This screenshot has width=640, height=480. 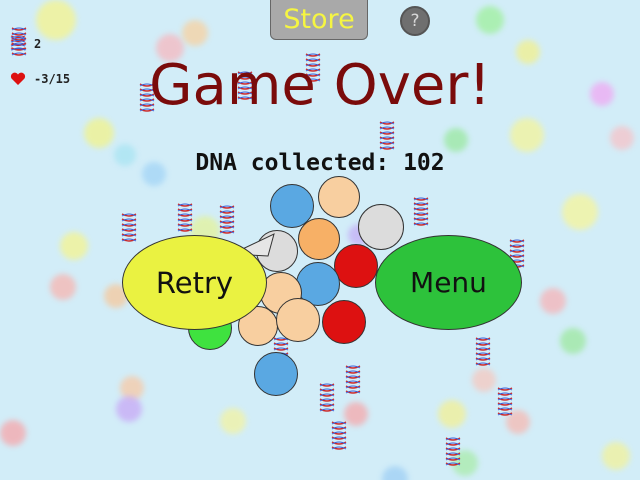 I want to click on level-indicator: 2, so click(x=25, y=44).